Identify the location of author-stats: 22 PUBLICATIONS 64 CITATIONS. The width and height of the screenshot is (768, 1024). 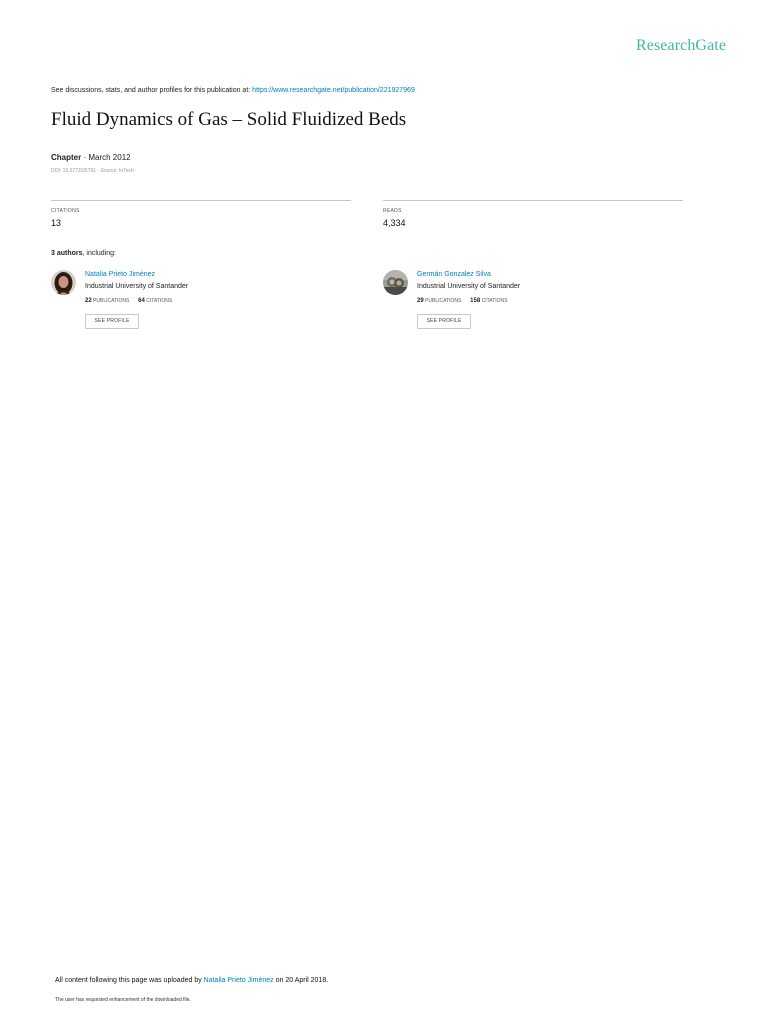
(128, 301).